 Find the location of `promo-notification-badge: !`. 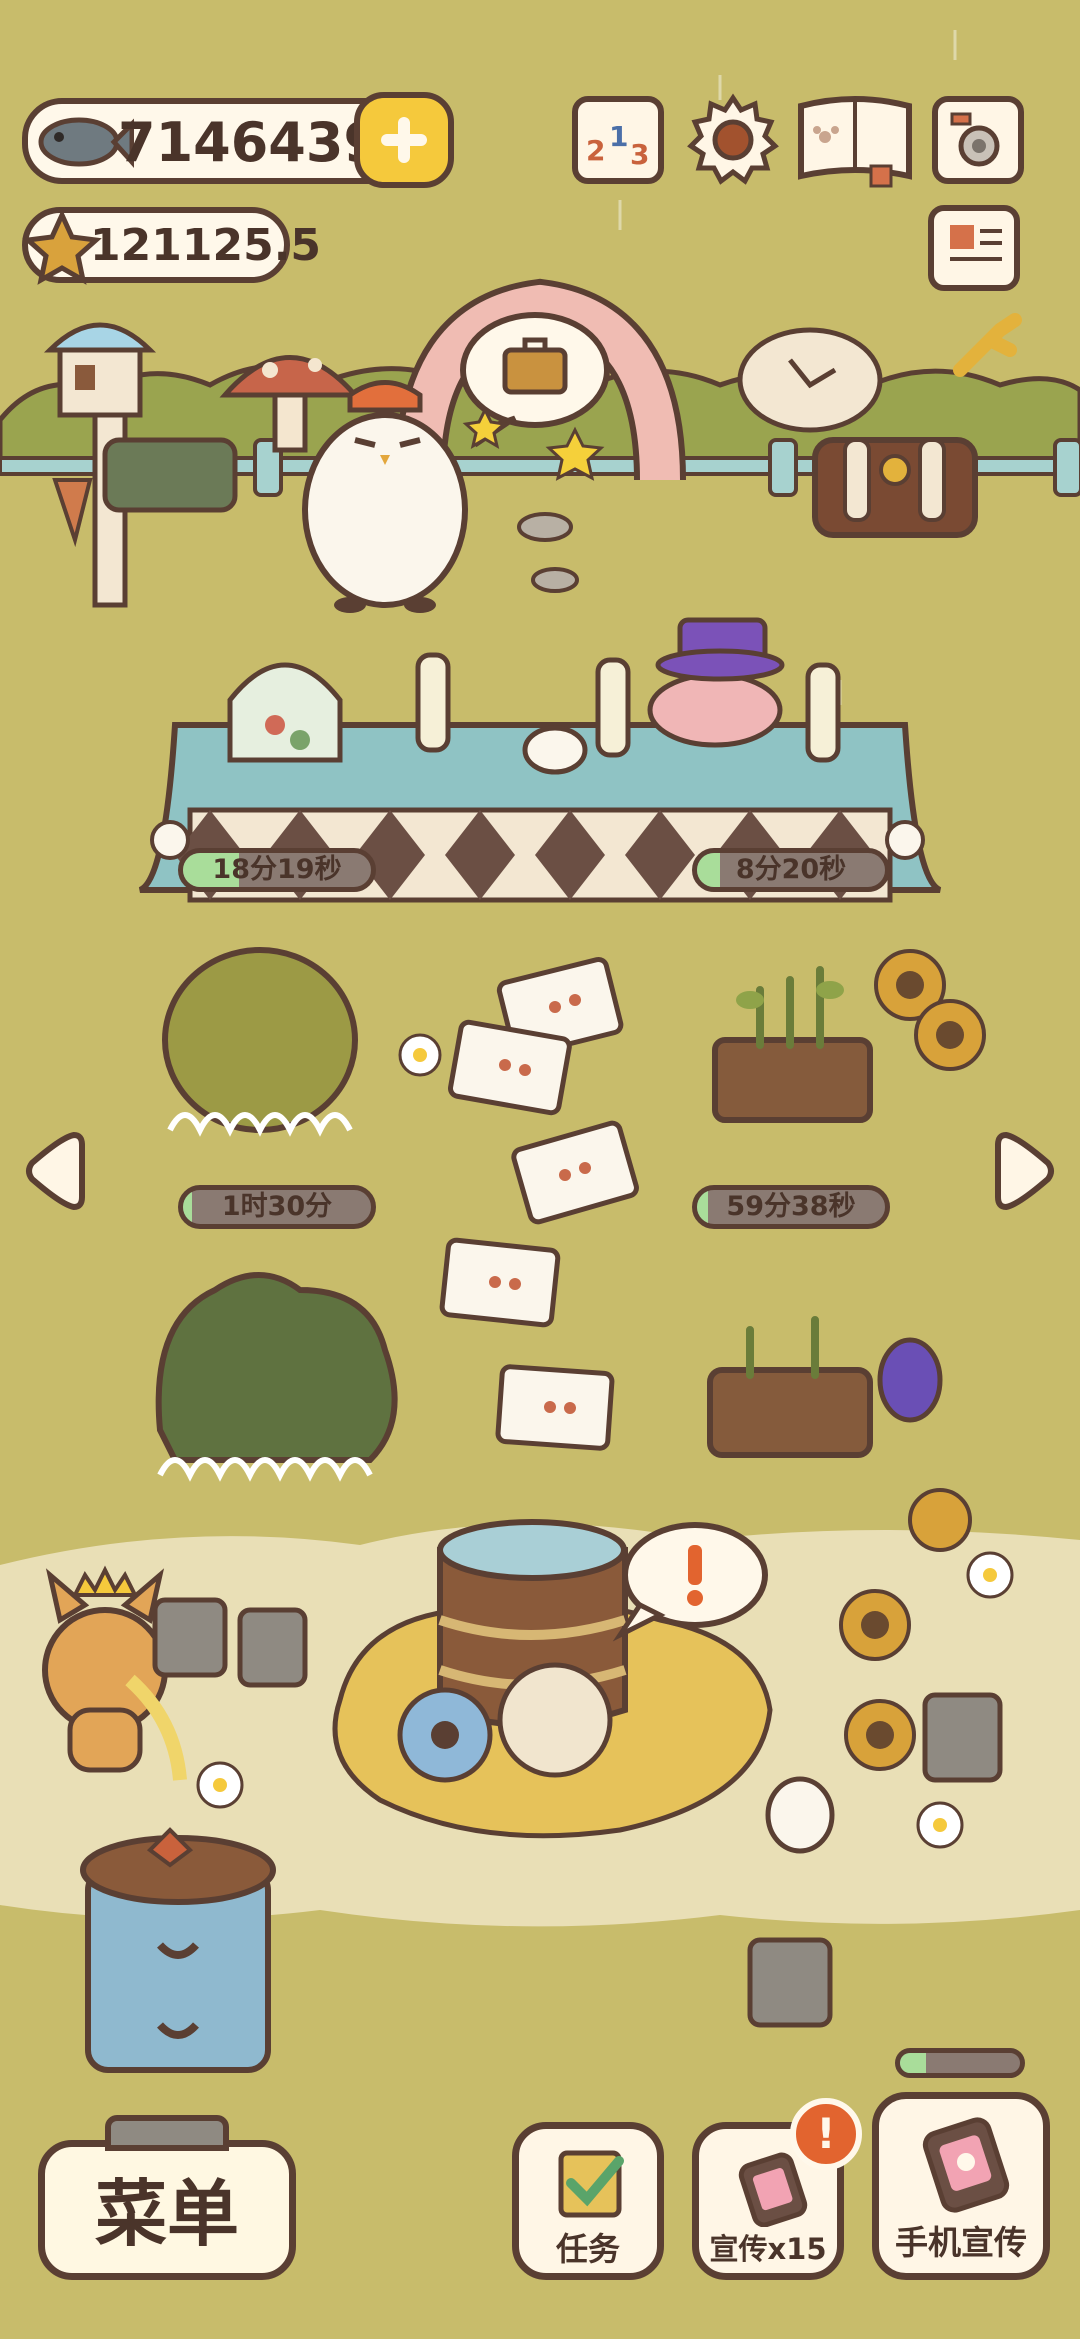

promo-notification-badge: ! is located at coordinates (826, 2134).